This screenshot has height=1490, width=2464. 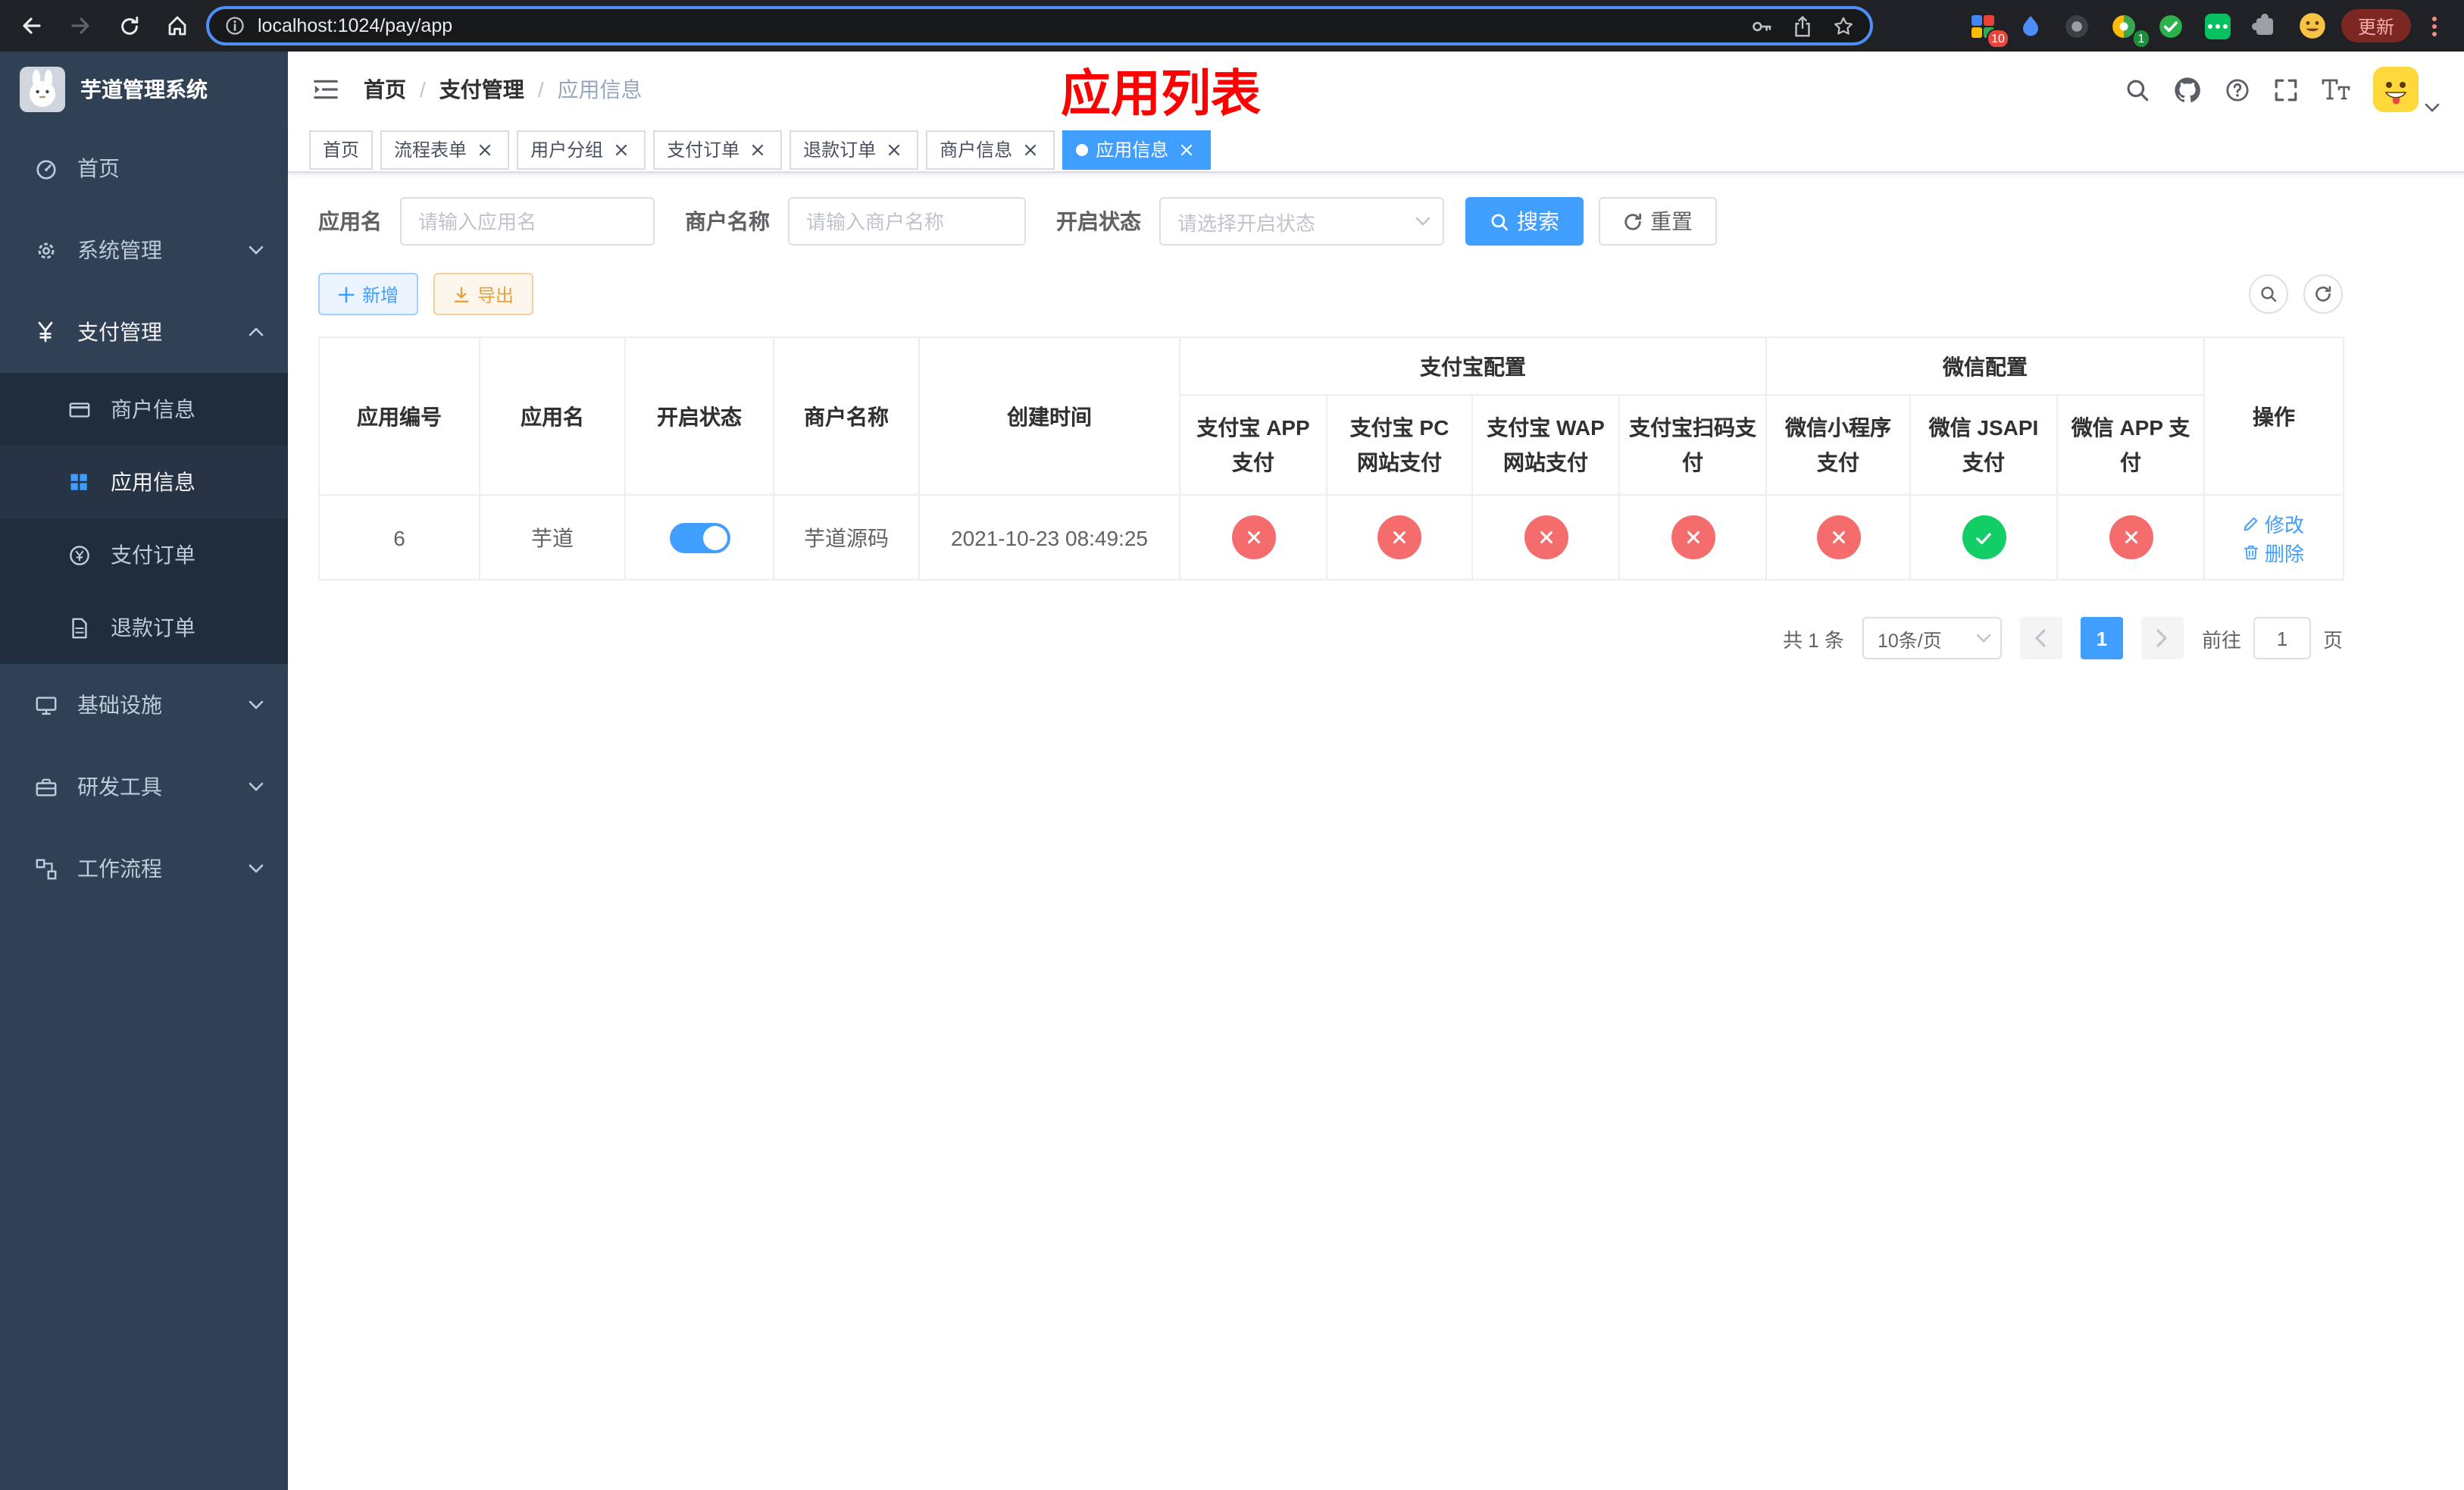 I want to click on extension-check-icon, so click(x=2171, y=26).